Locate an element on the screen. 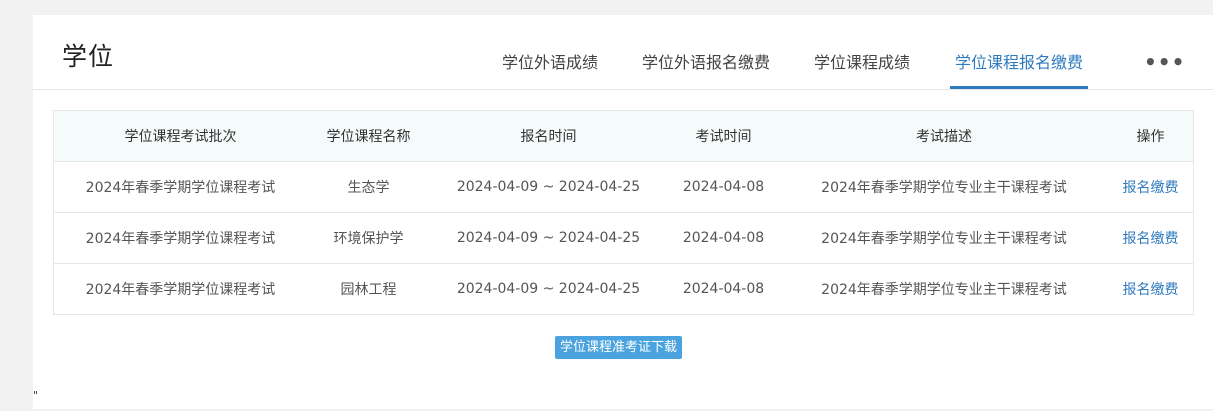 The width and height of the screenshot is (1213, 411). table-header-row: 学位课程考试批次 学位课程名称 报名时间 考试时间 考试描述 操作 is located at coordinates (623, 136).